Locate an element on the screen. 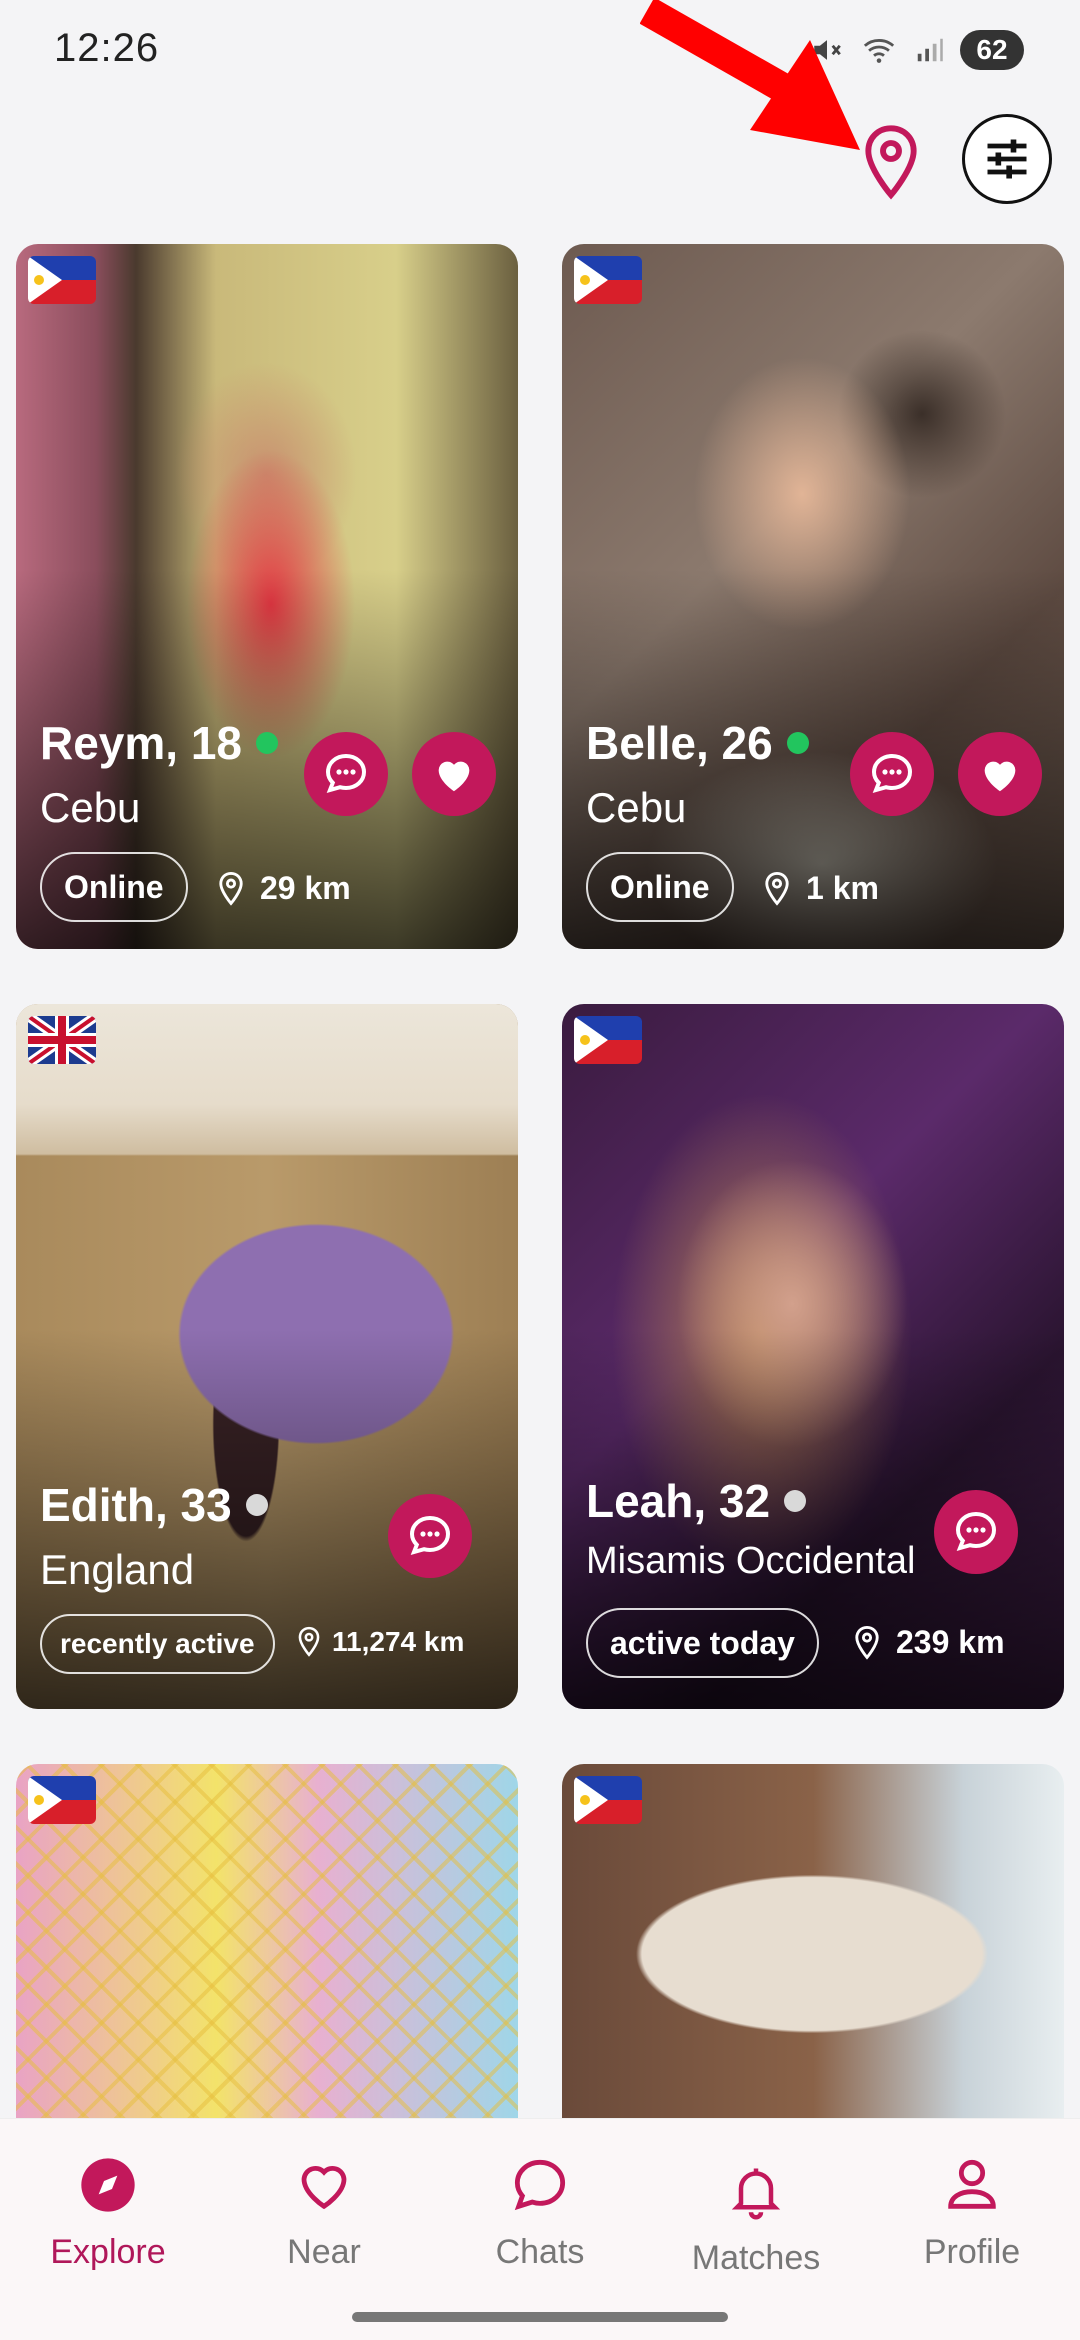 The height and width of the screenshot is (2340, 1080). name-row: Reym, 18 is located at coordinates (159, 743).